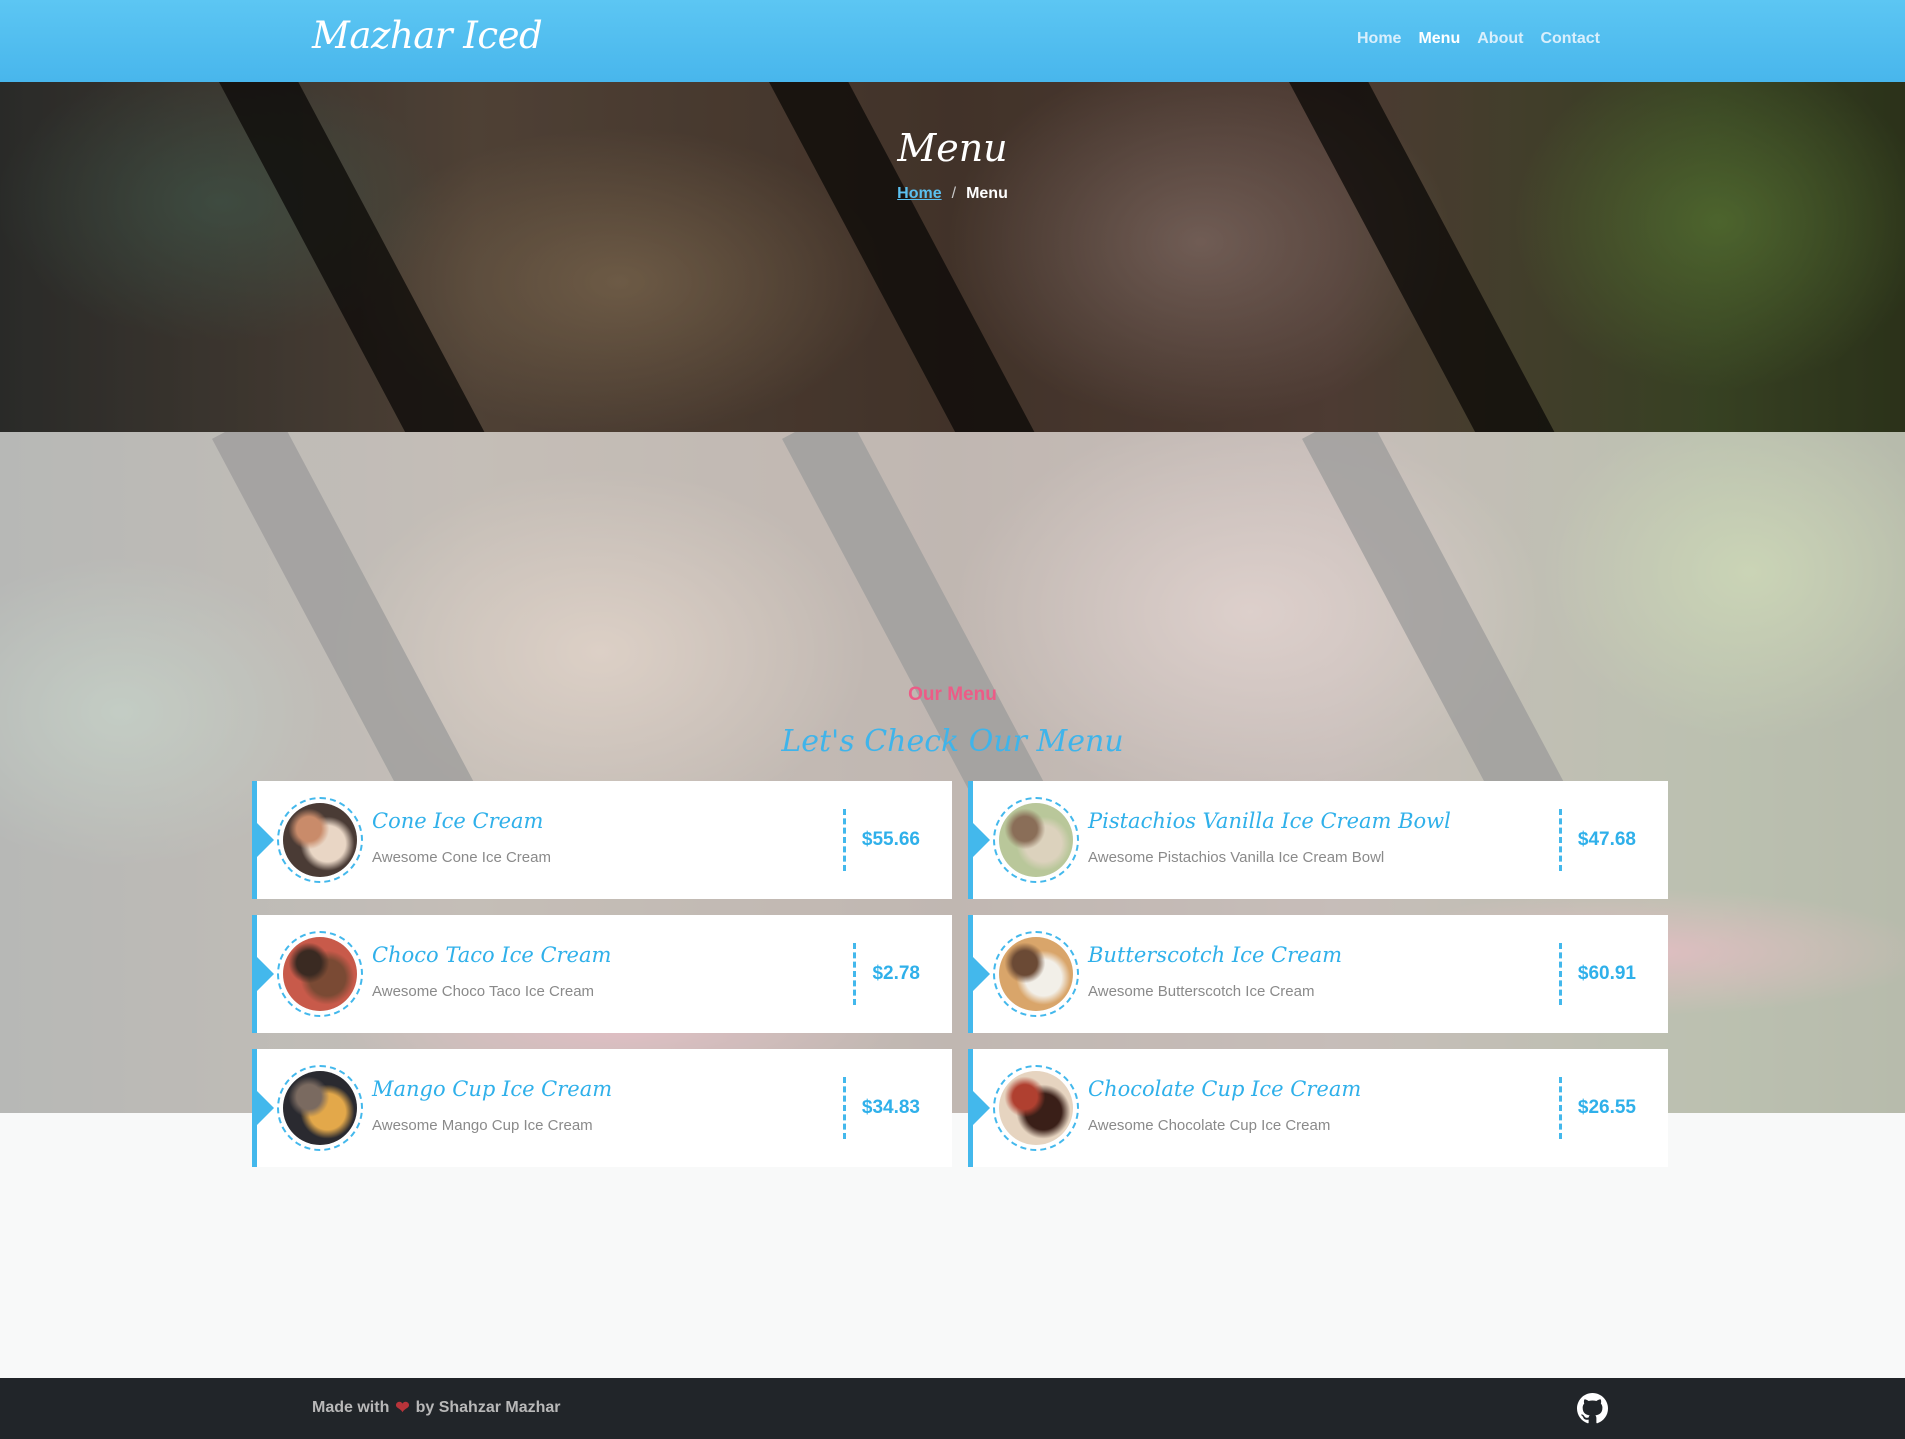 The width and height of the screenshot is (1905, 1439). I want to click on footer-author: by Shahzar Mazhar, so click(488, 1407).